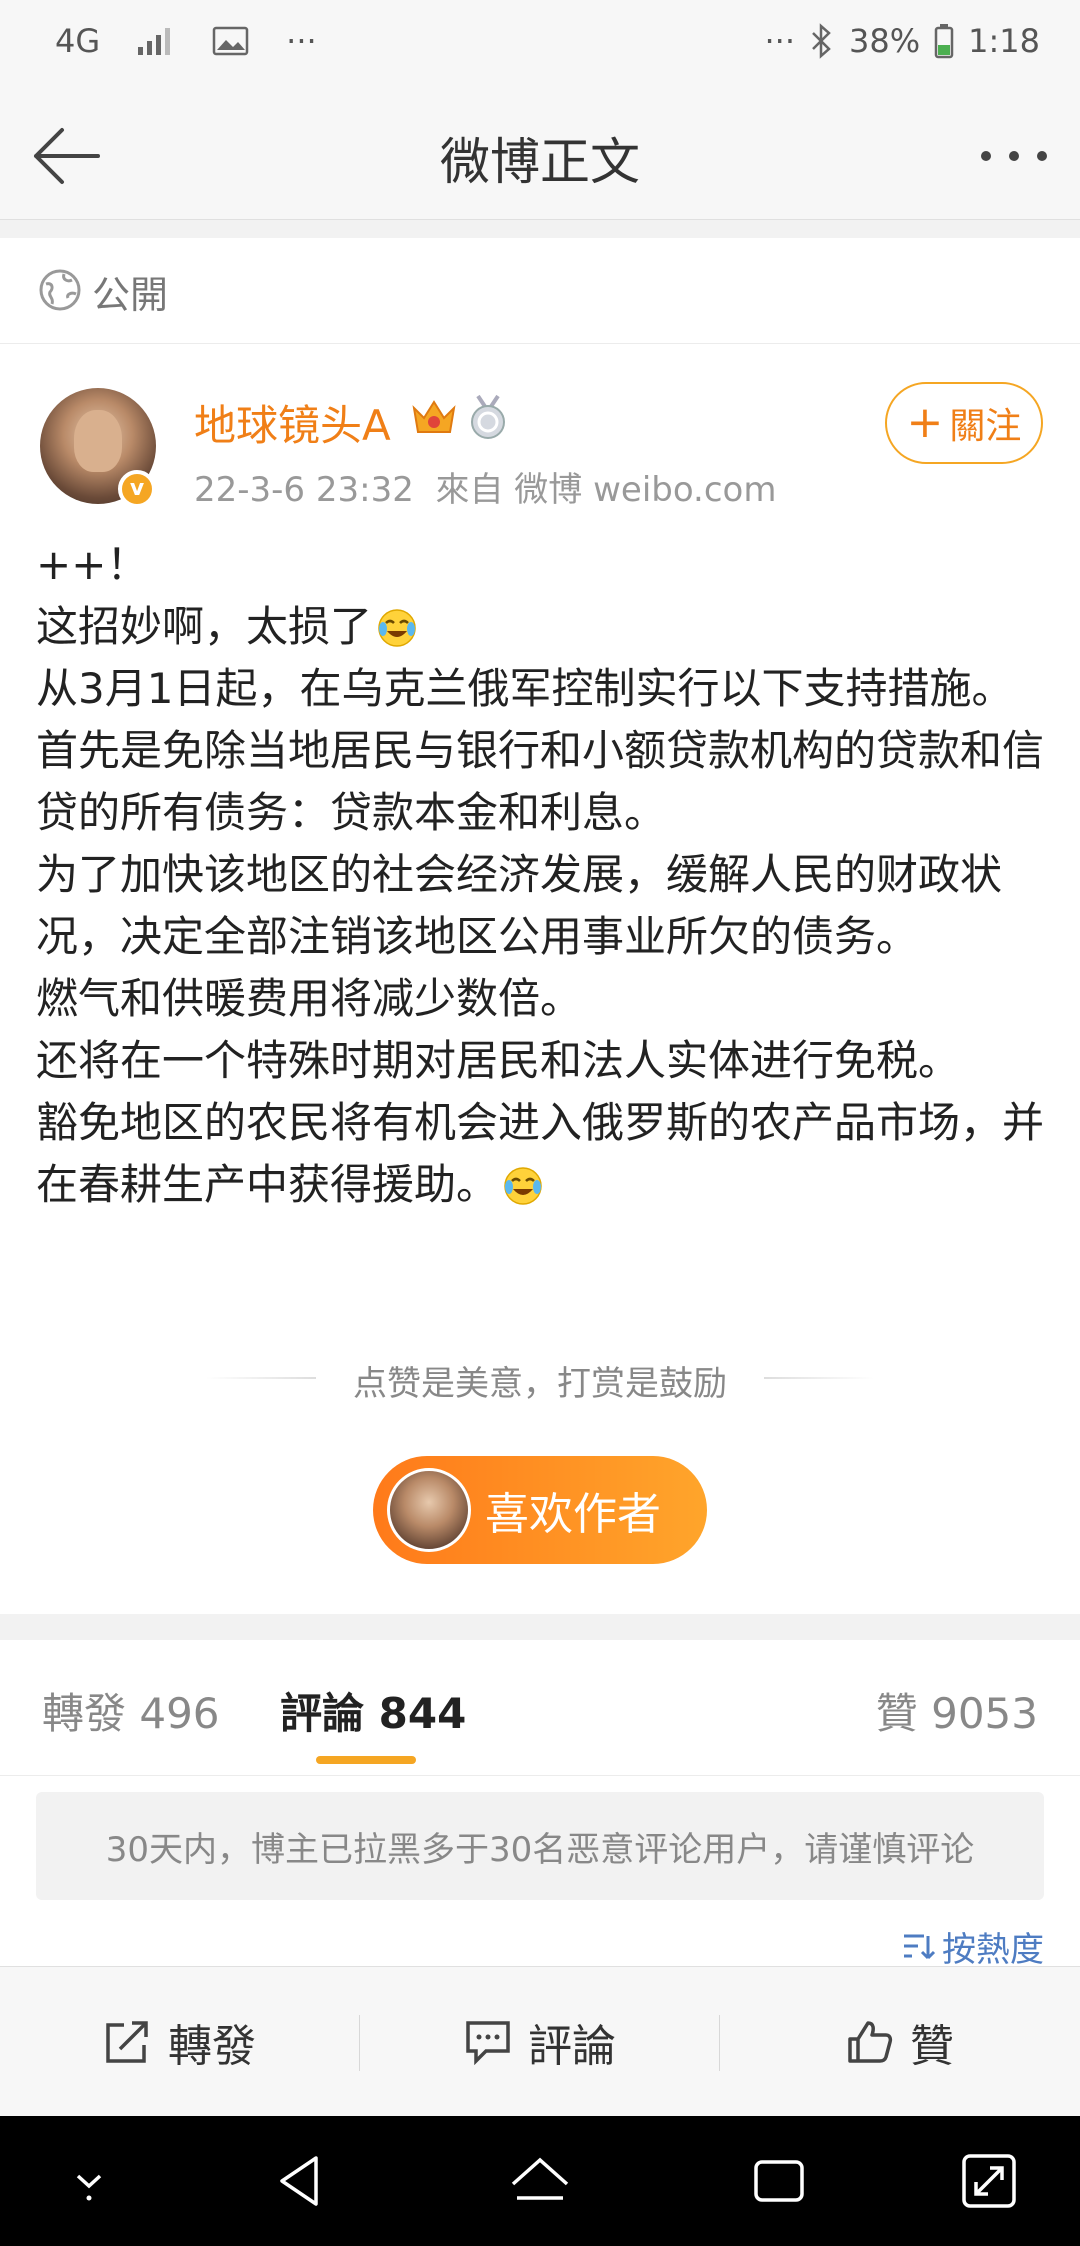 This screenshot has width=1080, height=2246. I want to click on follow-button: + 關注, so click(964, 423).